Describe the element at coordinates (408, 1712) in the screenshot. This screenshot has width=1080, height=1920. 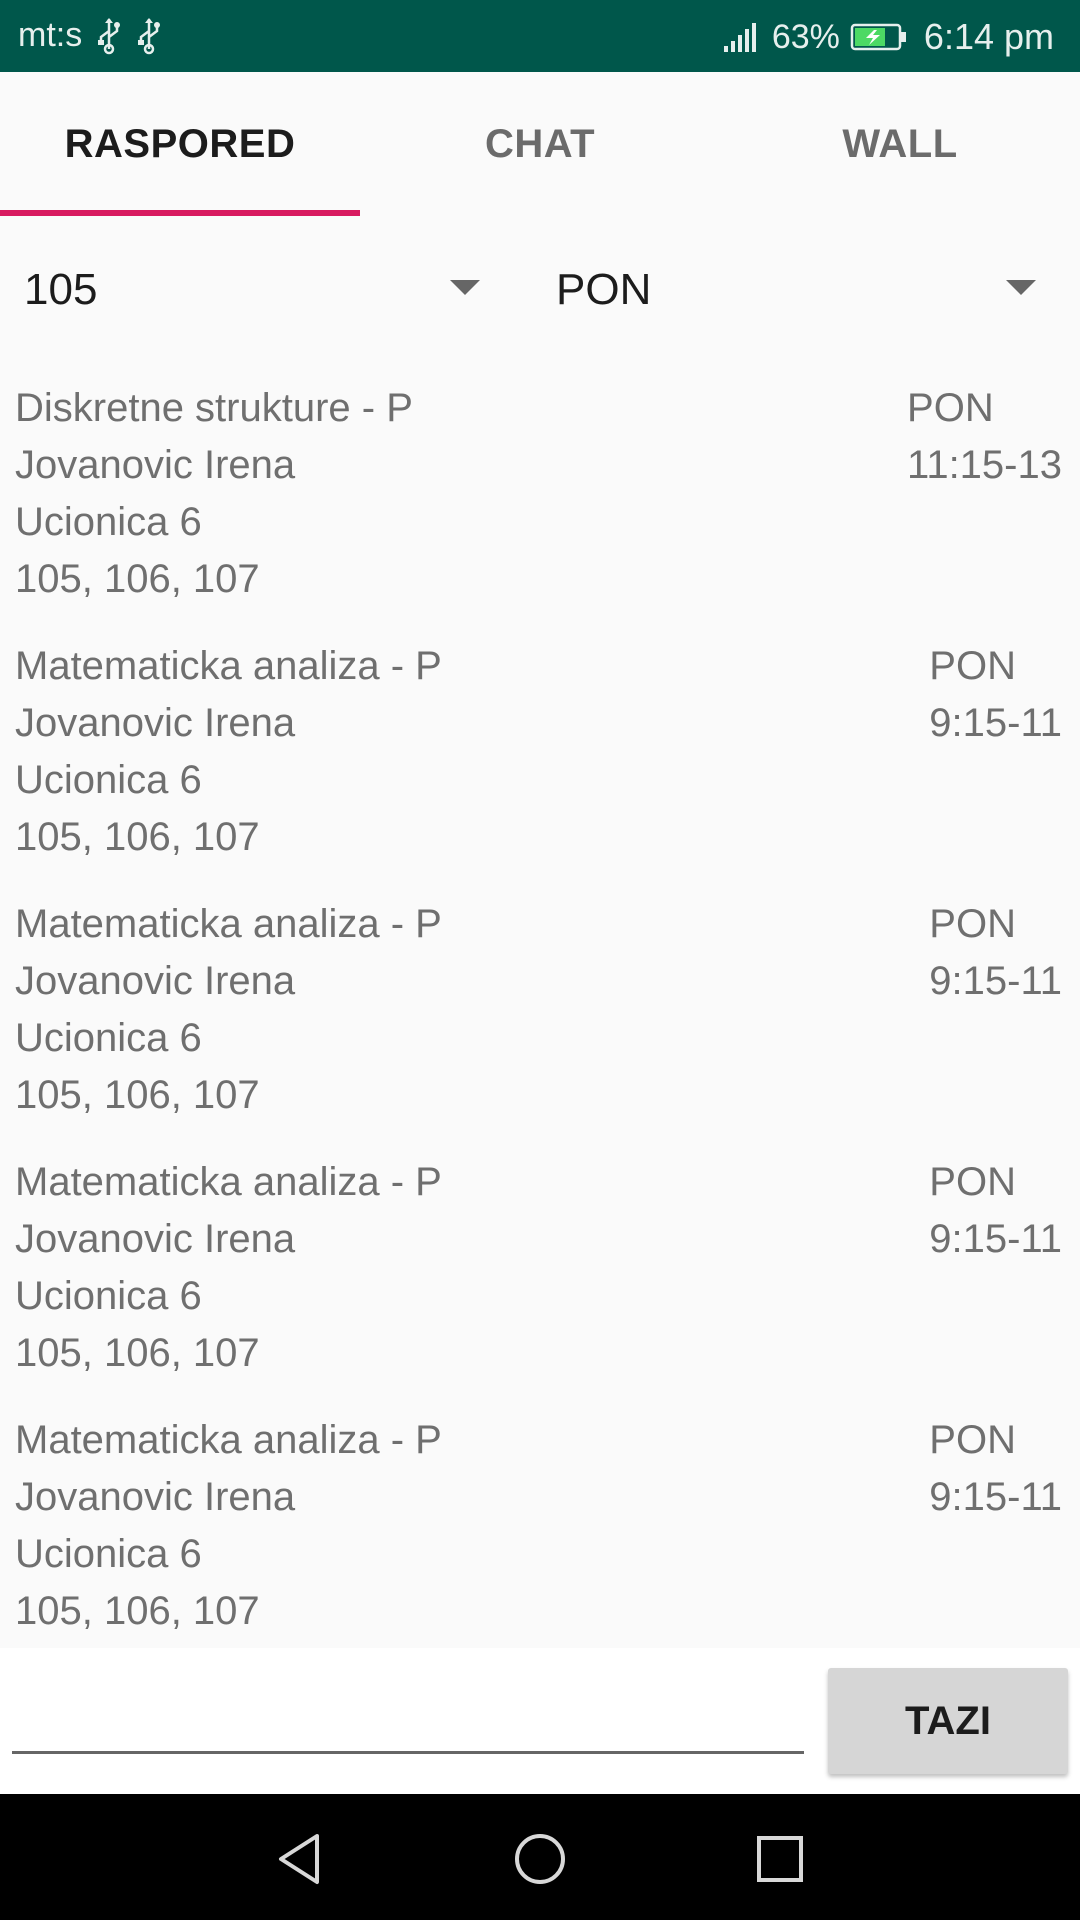
I see `search-input` at that location.